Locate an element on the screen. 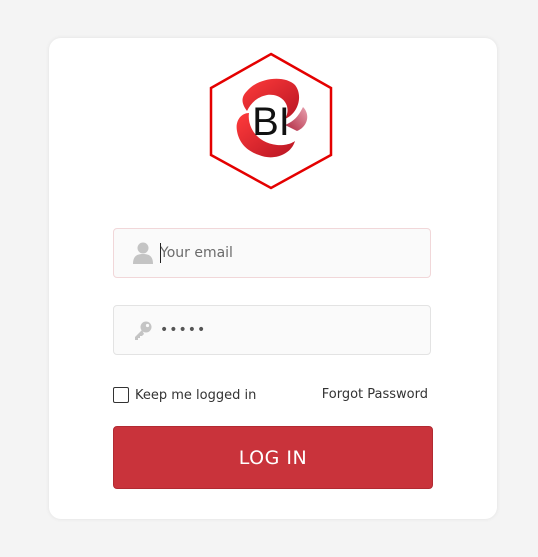  key-icon is located at coordinates (143, 330).